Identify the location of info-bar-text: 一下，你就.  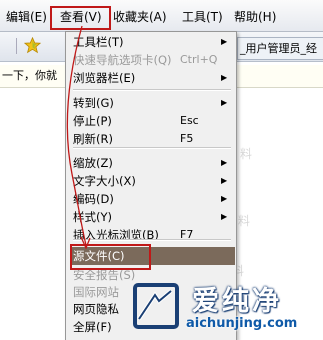
(29, 75).